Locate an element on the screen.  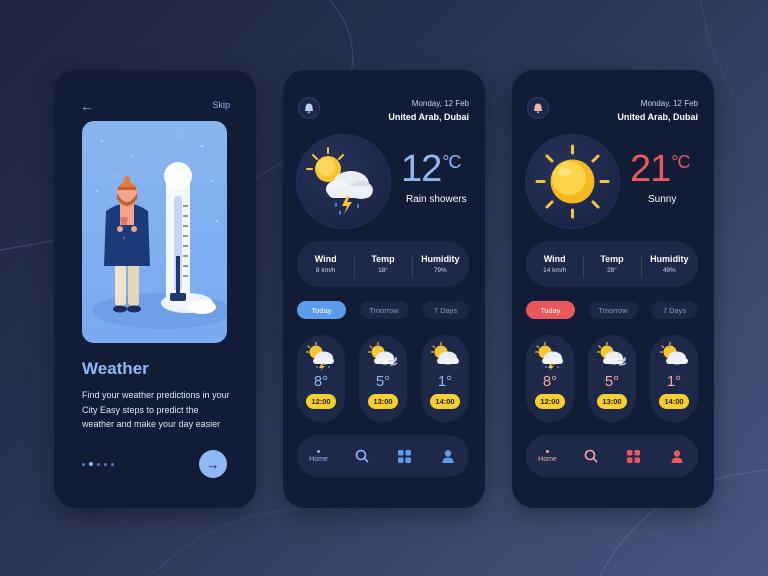
temperature-value: 12 is located at coordinates (421, 169).